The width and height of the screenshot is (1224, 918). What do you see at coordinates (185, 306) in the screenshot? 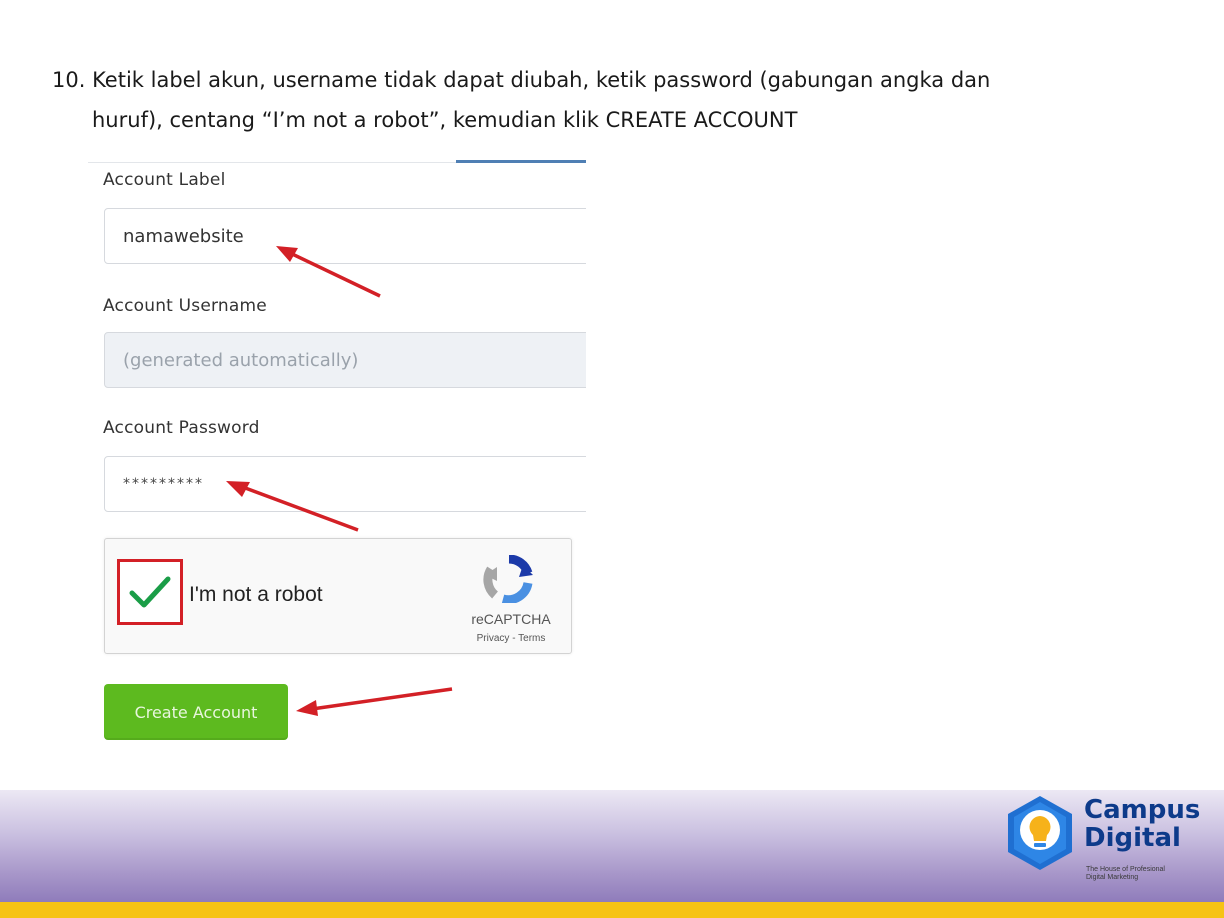
I see `account-username-label: Account Username` at bounding box center [185, 306].